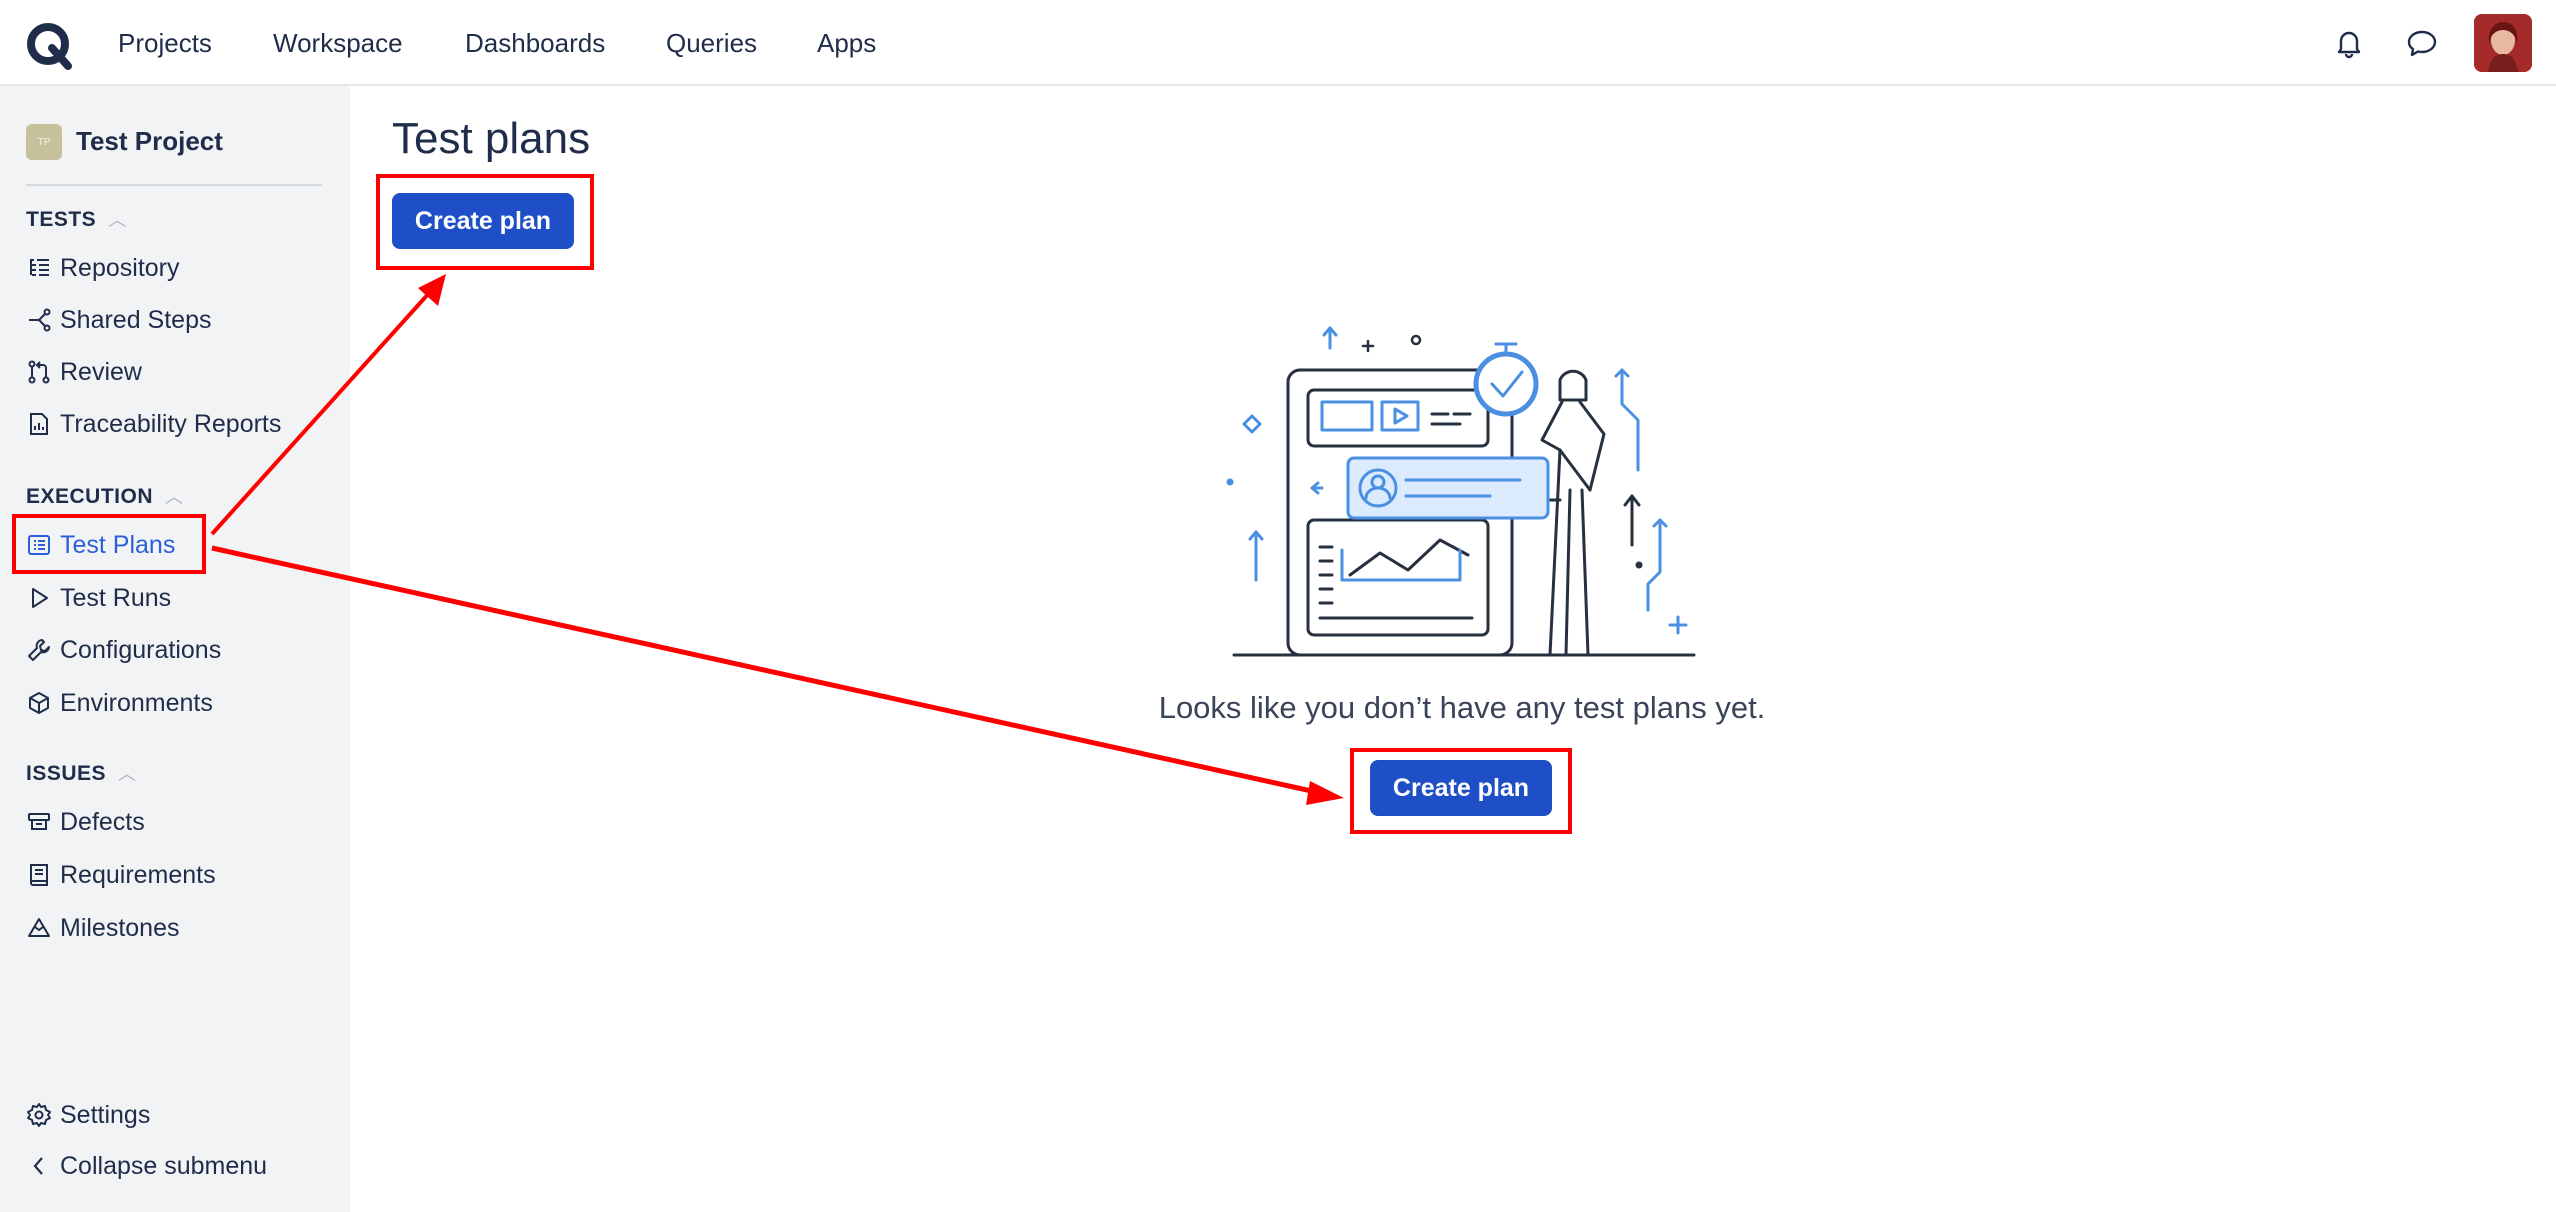  I want to click on annotation-box-create-plan-empty, so click(1461, 791).